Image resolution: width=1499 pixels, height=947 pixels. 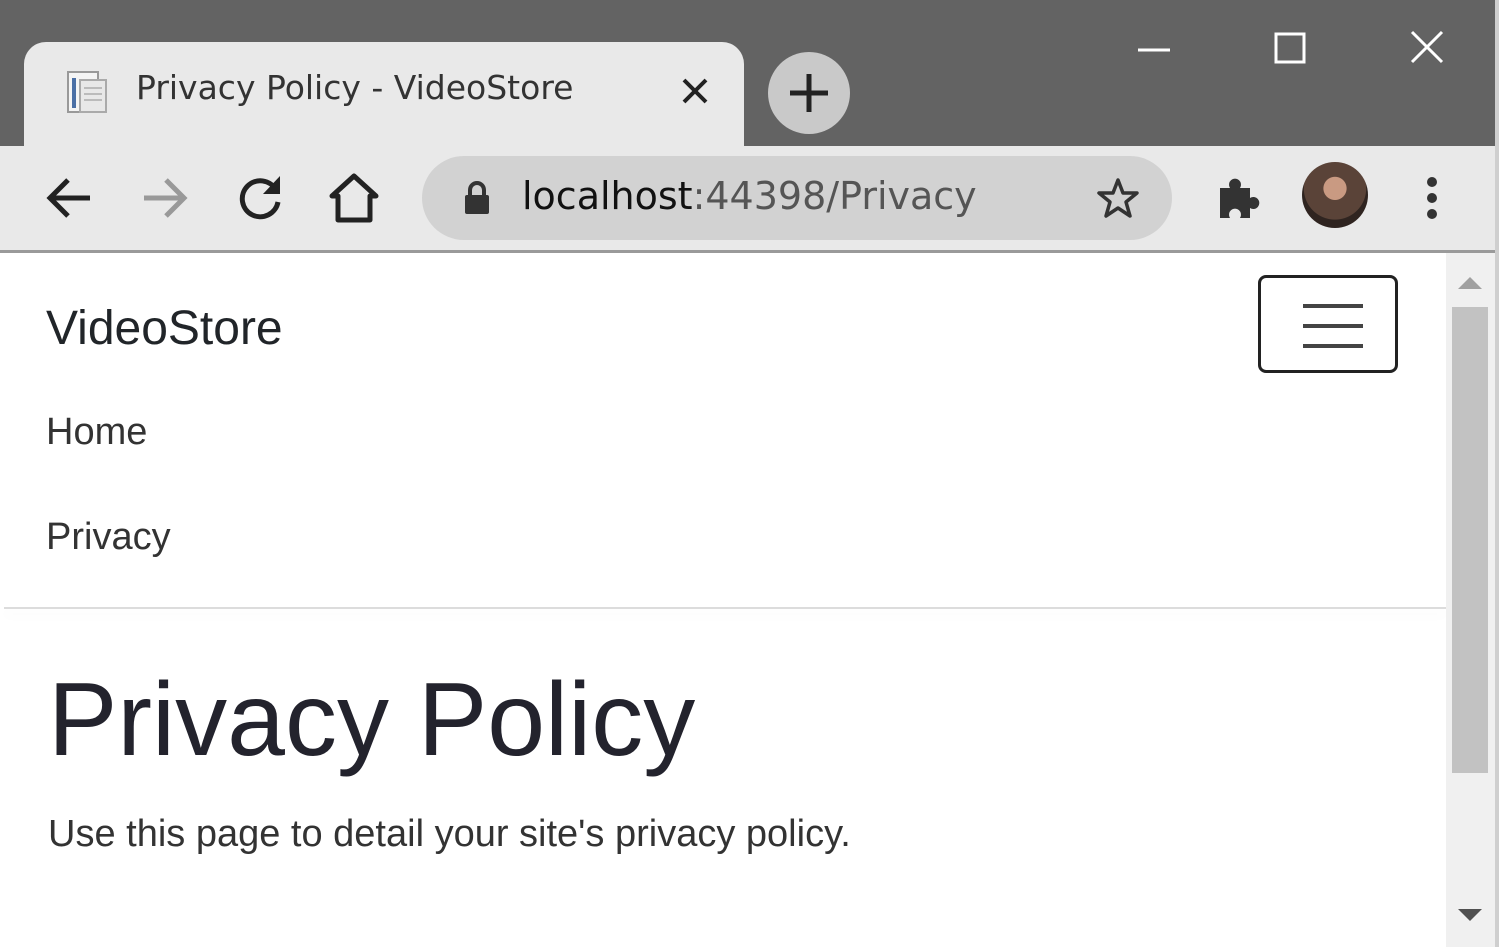 I want to click on puzzle-icon, so click(x=1238, y=198).